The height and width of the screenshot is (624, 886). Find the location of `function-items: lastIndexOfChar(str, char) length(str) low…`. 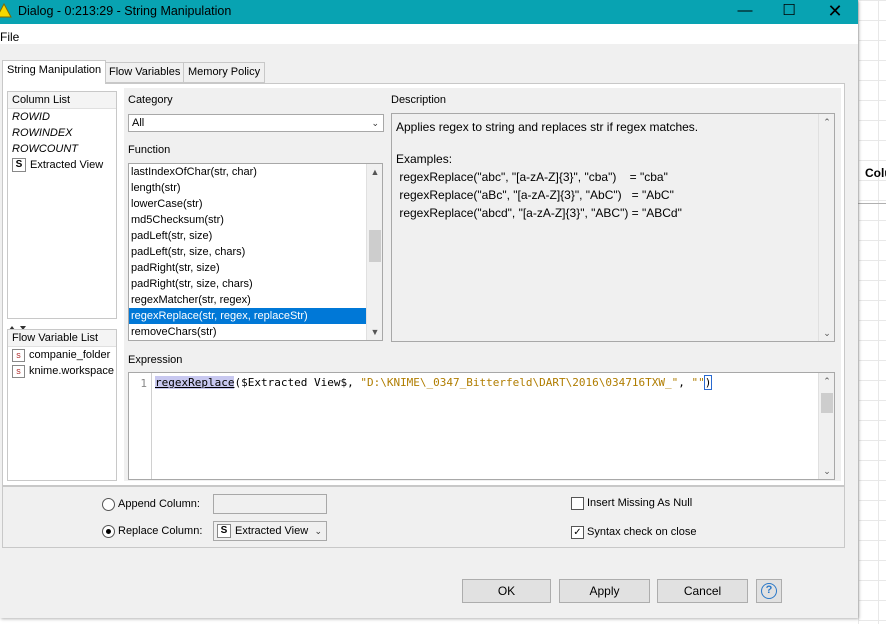

function-items: lastIndexOfChar(str, char) length(str) low… is located at coordinates (255, 252).